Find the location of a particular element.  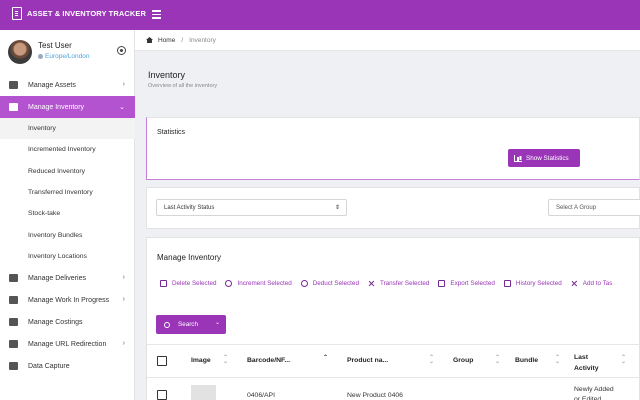

plus-circle-icon is located at coordinates (229, 283).